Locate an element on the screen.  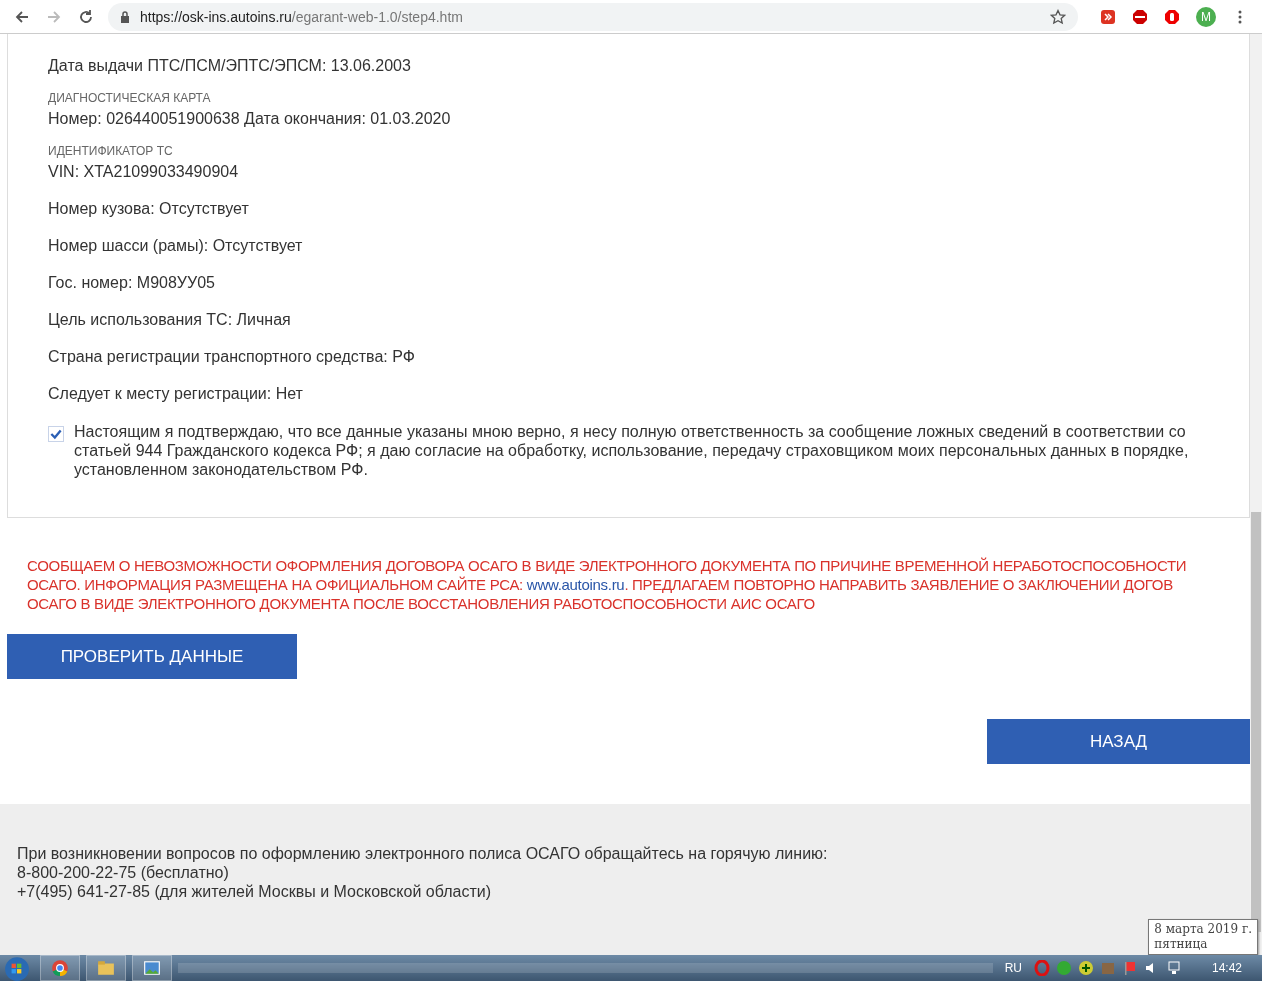
folder-icon is located at coordinates (106, 968).